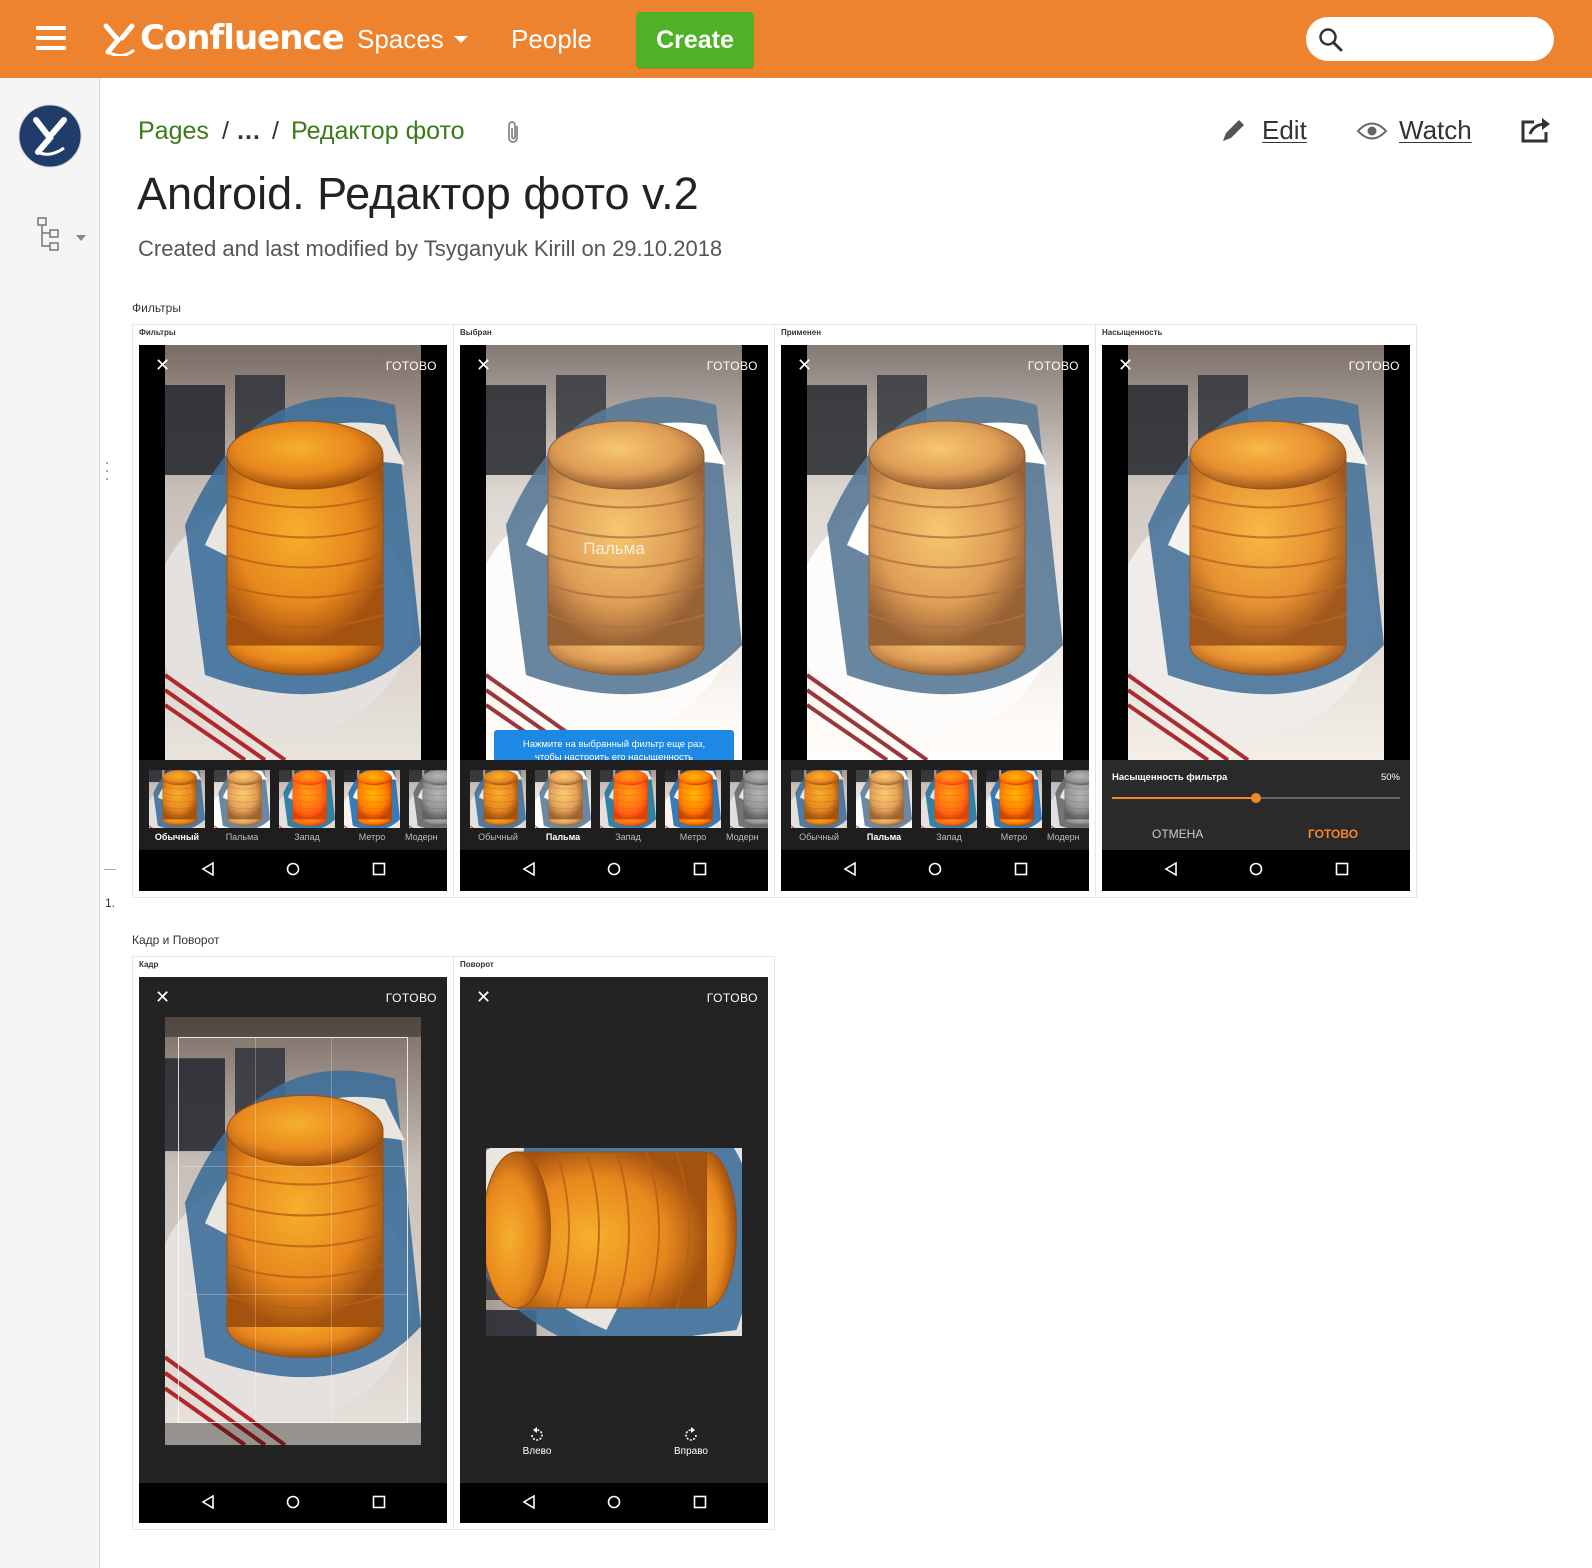 This screenshot has width=1592, height=1568. Describe the element at coordinates (176, 940) in the screenshot. I see `section-label-crop-rotate: Кадр и Поворот` at that location.